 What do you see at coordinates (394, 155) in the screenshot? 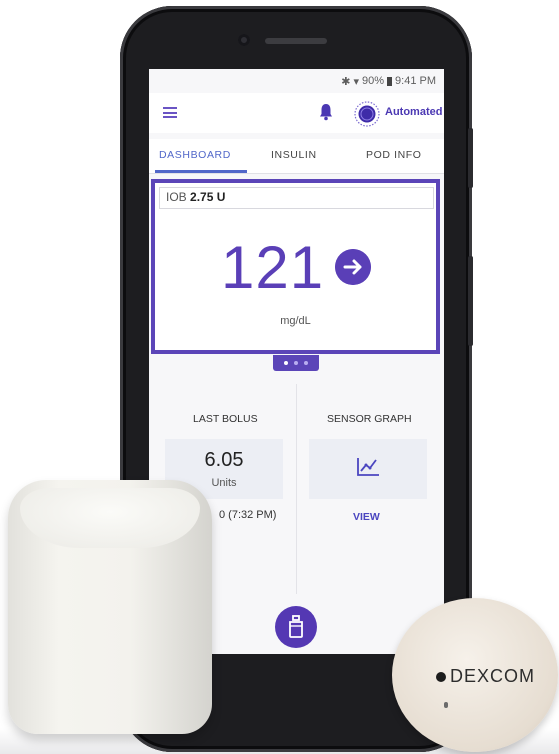
I see `tab-pod-info: POD INFO` at bounding box center [394, 155].